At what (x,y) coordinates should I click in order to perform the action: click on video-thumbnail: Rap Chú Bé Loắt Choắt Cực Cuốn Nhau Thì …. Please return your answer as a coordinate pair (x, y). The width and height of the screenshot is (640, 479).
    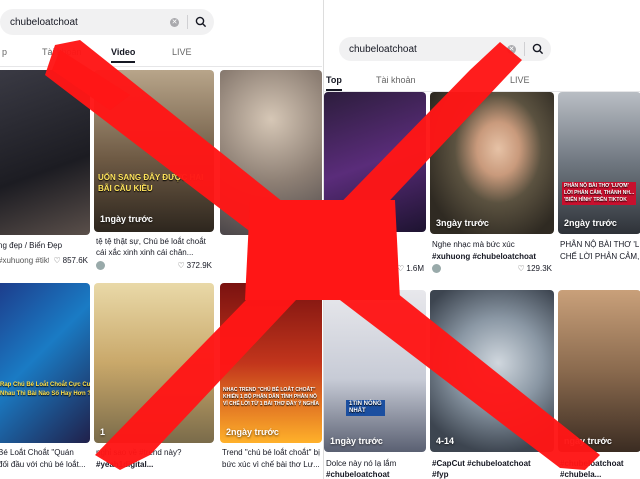
    Looking at the image, I should click on (45, 363).